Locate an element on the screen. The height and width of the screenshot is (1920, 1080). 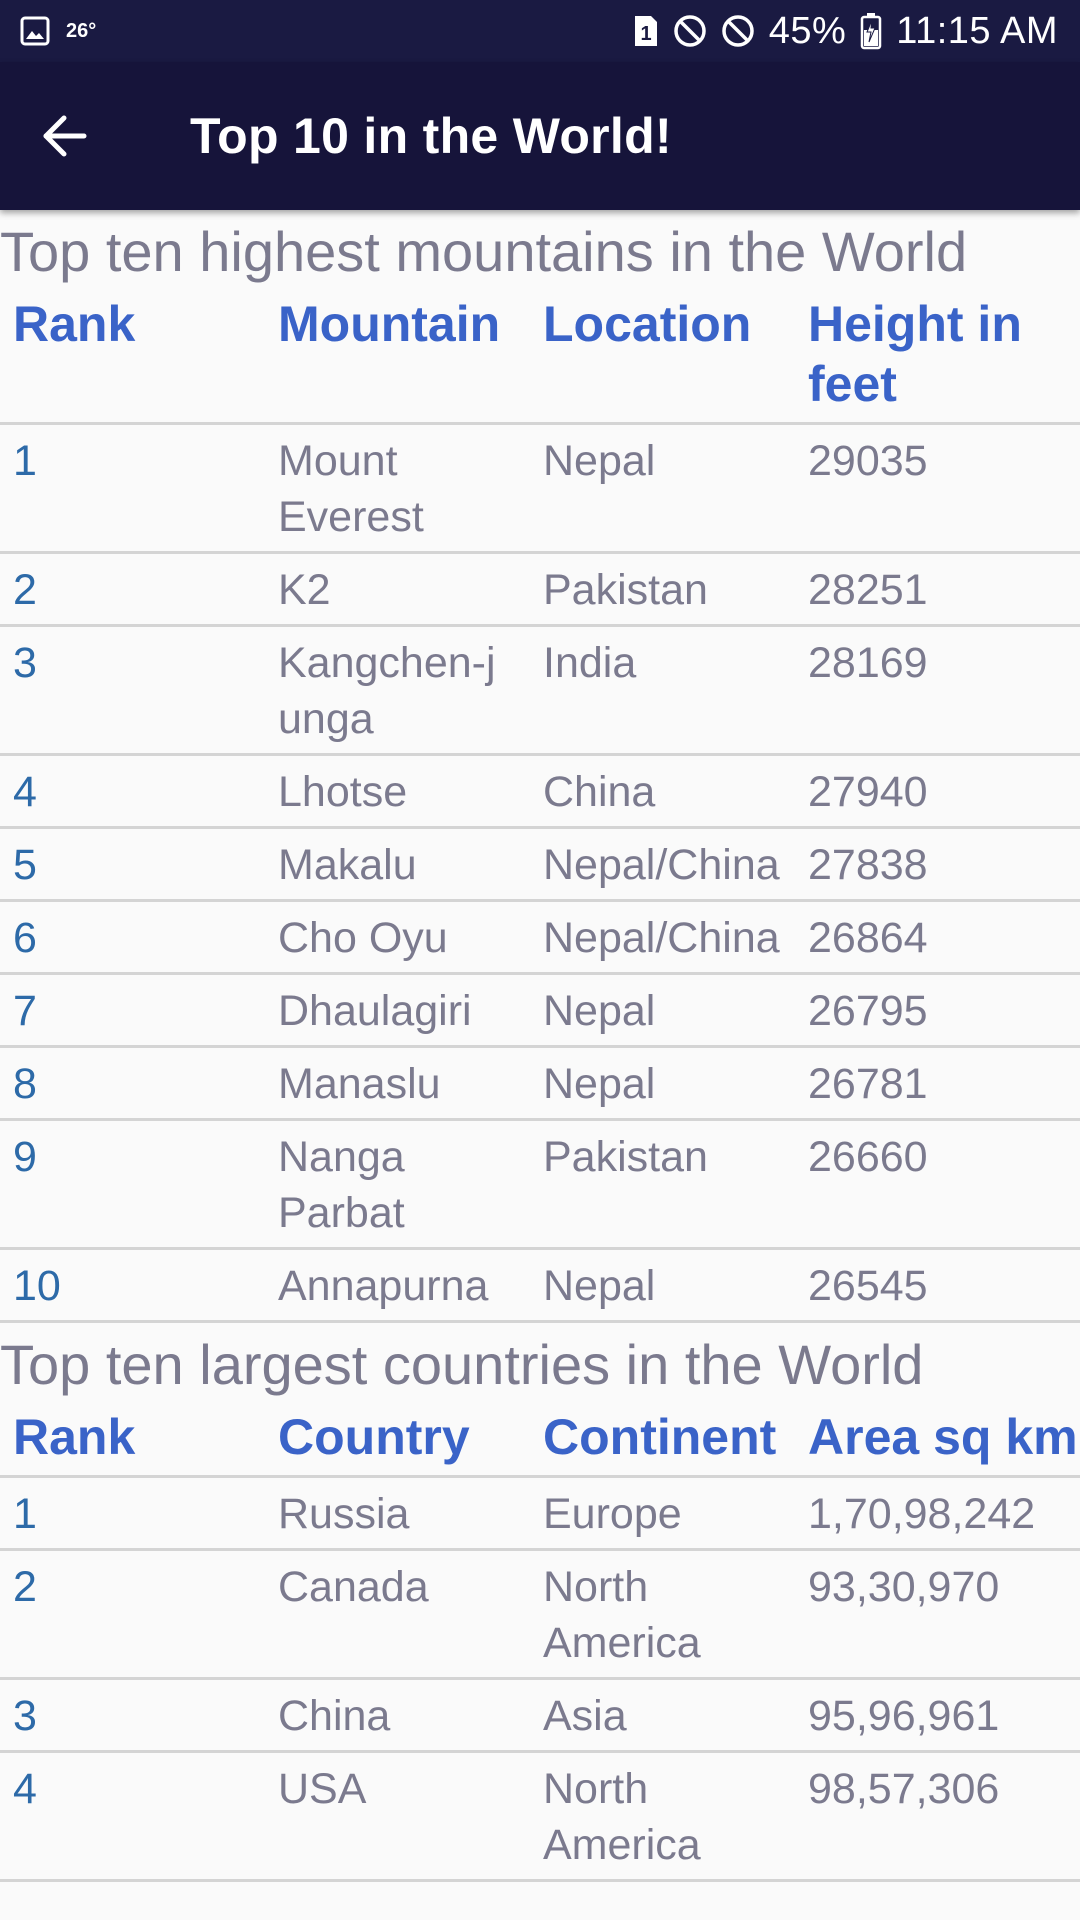
column-header: Area sq km is located at coordinates (943, 1437).